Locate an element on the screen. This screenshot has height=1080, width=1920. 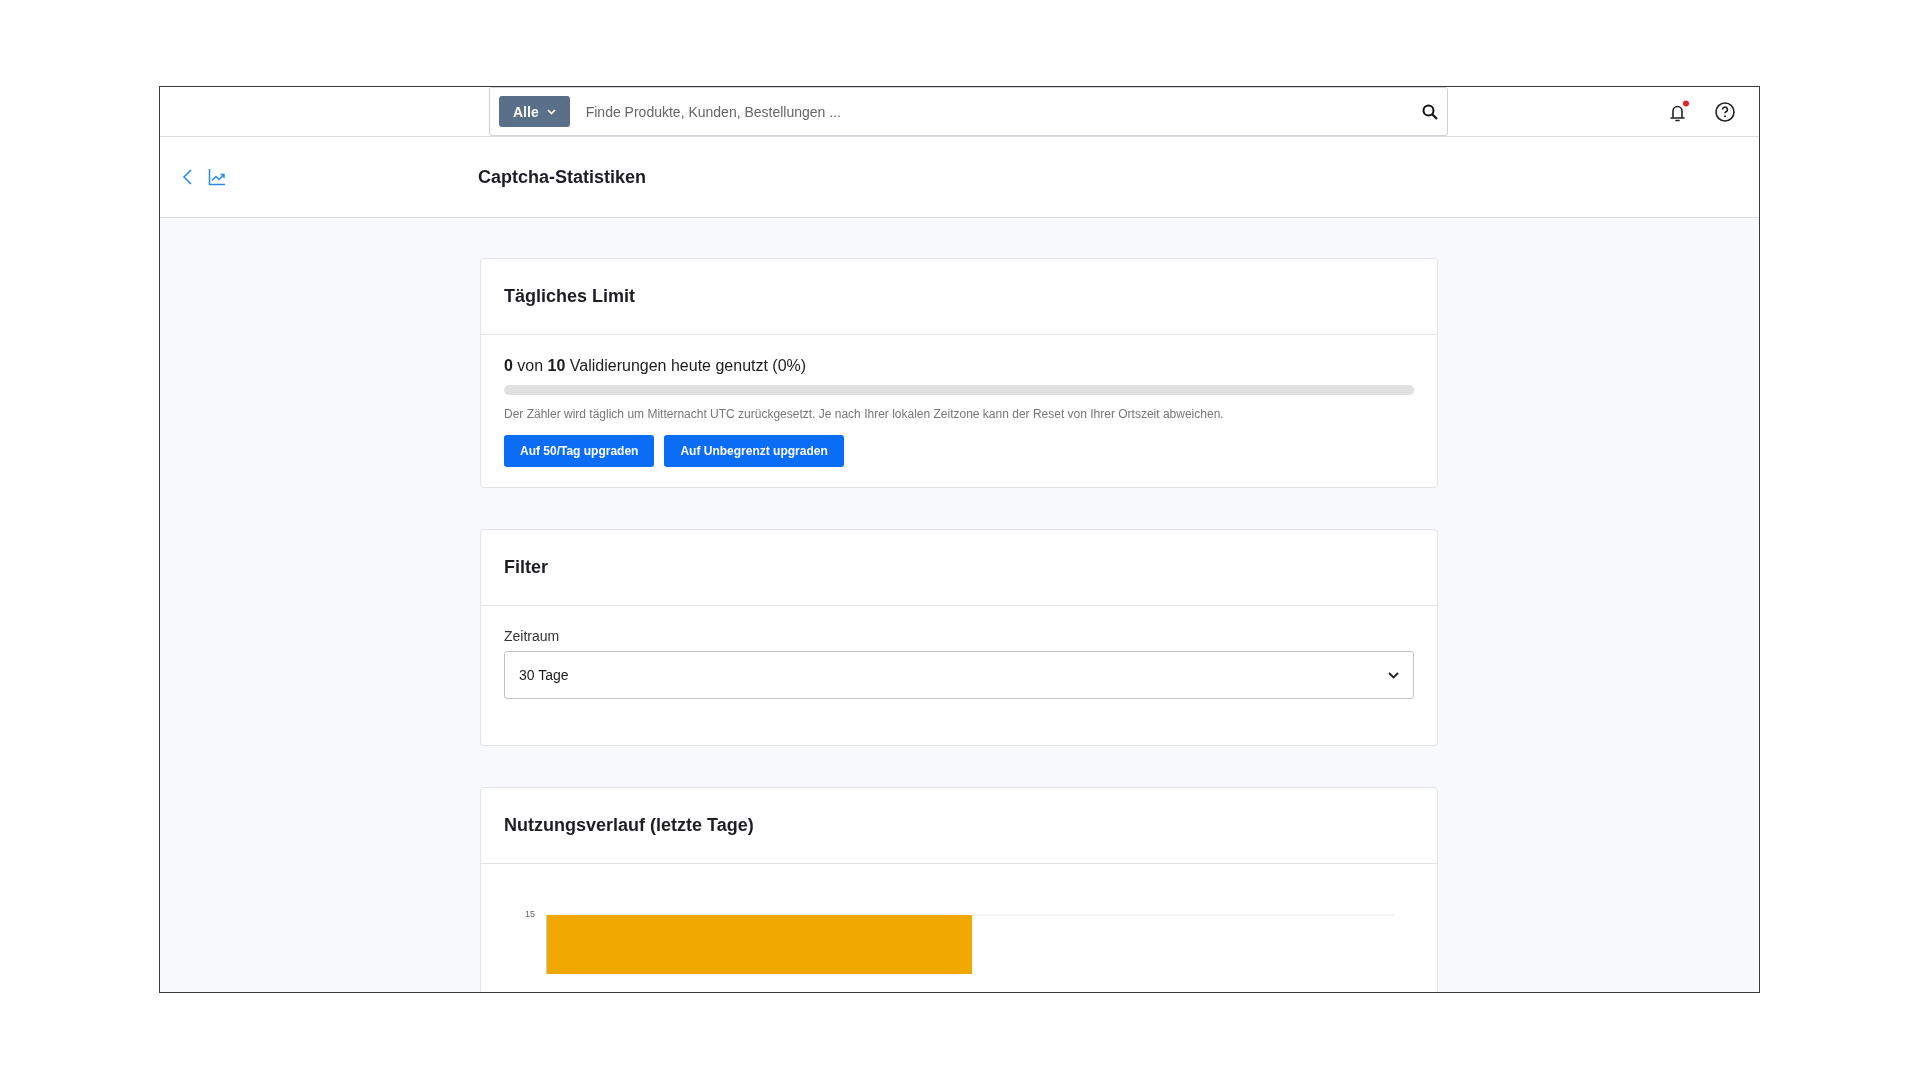
upgrade-button: Auf 50/Tag upgraden is located at coordinates (579, 451).